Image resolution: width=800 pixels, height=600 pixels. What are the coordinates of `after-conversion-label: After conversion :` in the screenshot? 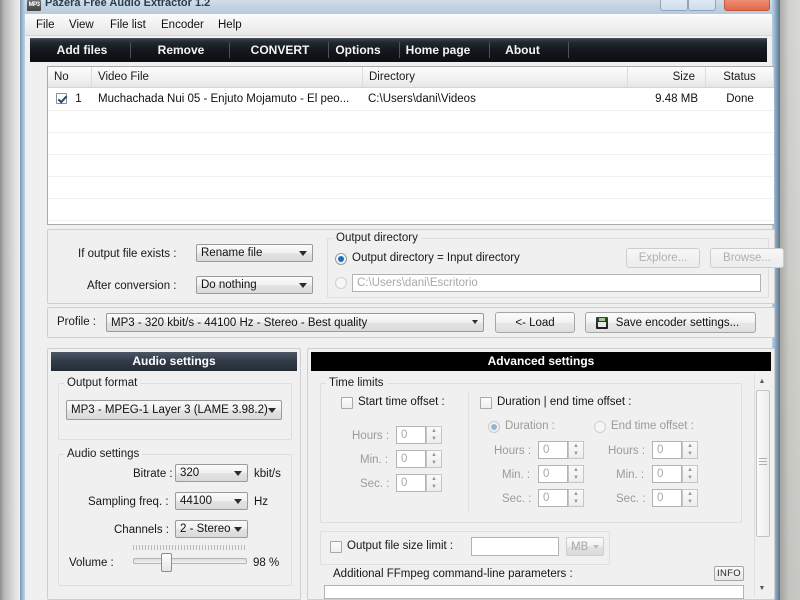 It's located at (132, 286).